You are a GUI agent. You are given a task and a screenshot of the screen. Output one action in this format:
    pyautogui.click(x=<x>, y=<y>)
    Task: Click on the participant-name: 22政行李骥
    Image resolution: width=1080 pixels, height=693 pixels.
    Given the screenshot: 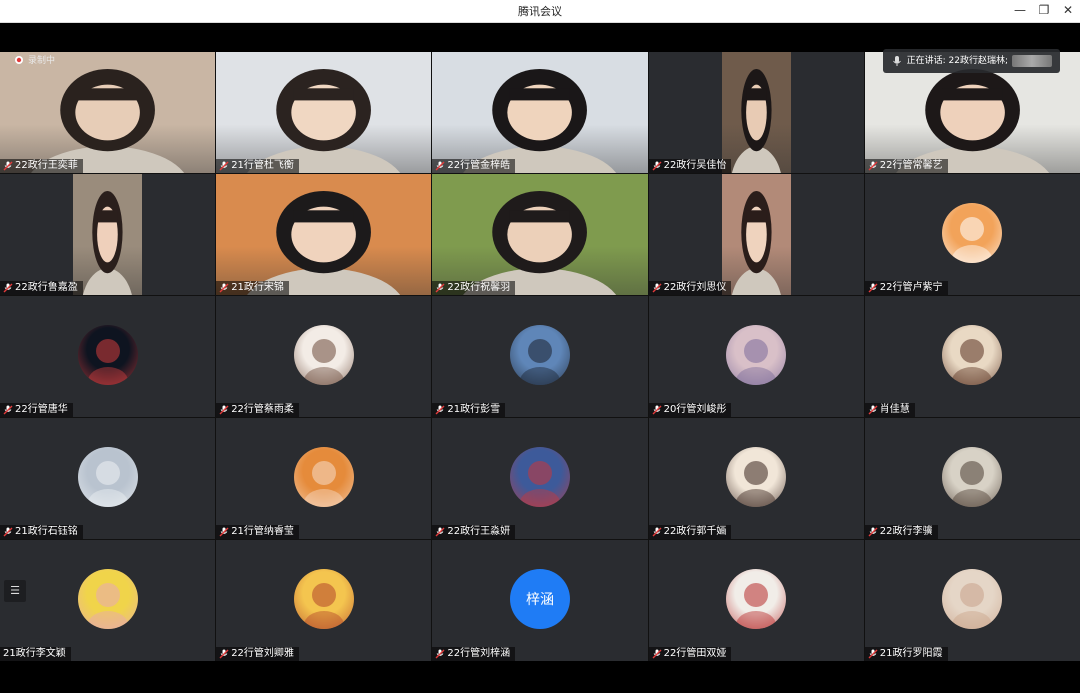 What is the action you would take?
    pyautogui.click(x=901, y=532)
    